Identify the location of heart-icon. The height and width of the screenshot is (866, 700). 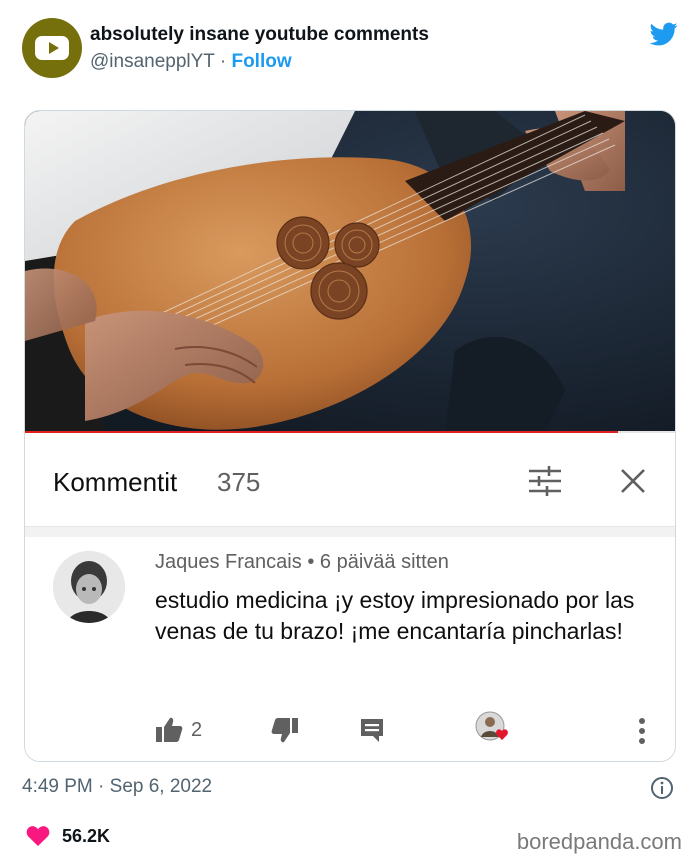
(38, 836).